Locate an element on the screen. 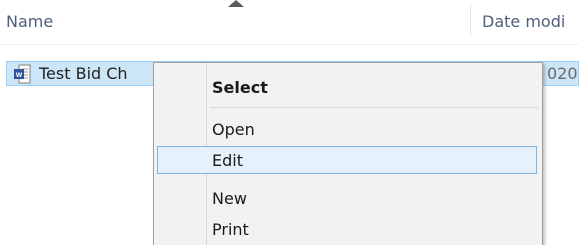 The image size is (579, 245). menu-item-edit: Edit is located at coordinates (347, 160).